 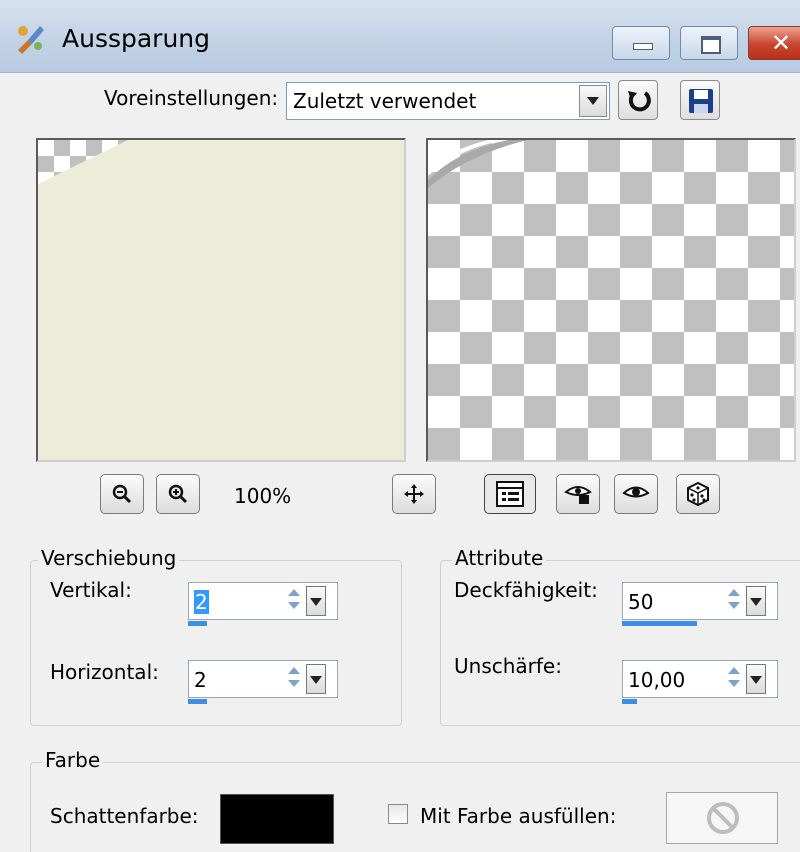 I want to click on preview-corner-transparency, so click(x=83, y=162).